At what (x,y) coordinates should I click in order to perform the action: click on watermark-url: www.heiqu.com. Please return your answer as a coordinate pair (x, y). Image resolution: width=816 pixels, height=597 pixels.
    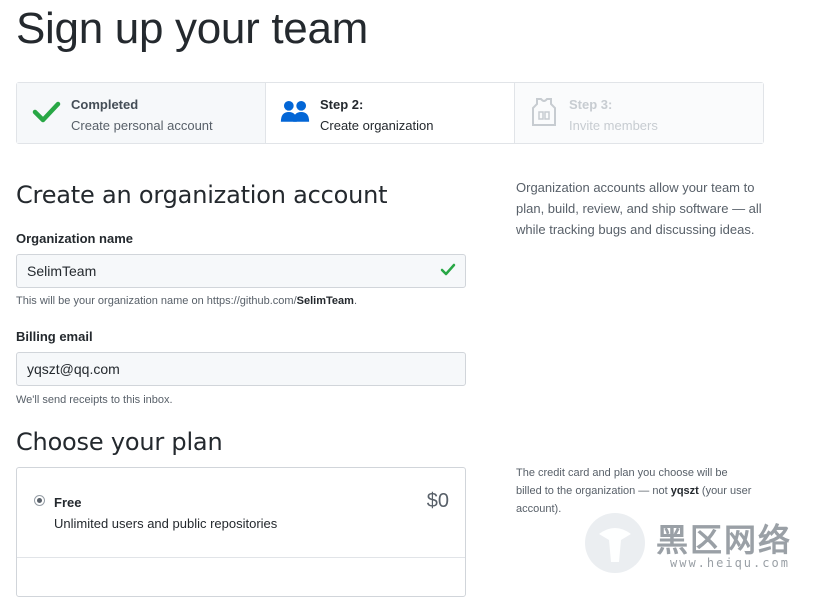
    Looking at the image, I should click on (730, 563).